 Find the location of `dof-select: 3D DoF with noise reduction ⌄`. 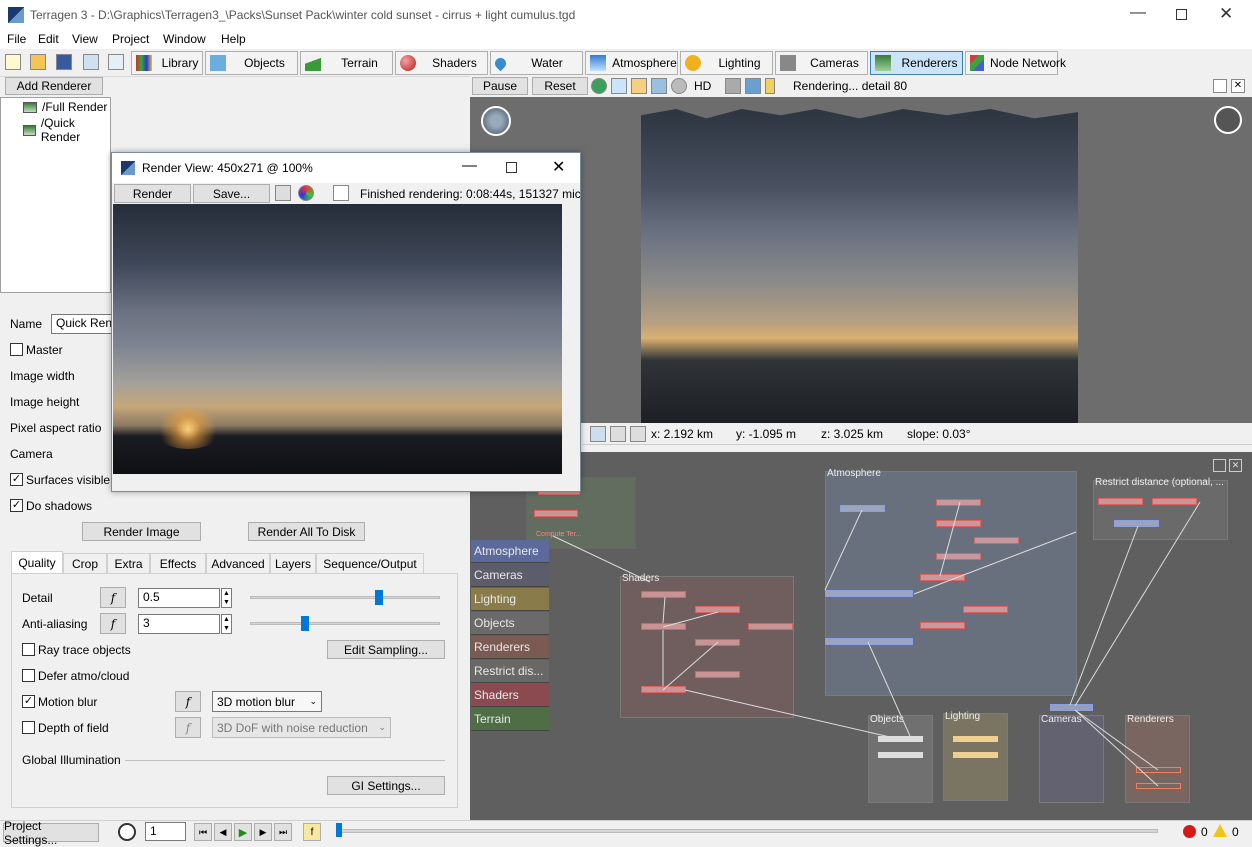

dof-select: 3D DoF with noise reduction ⌄ is located at coordinates (301, 727).